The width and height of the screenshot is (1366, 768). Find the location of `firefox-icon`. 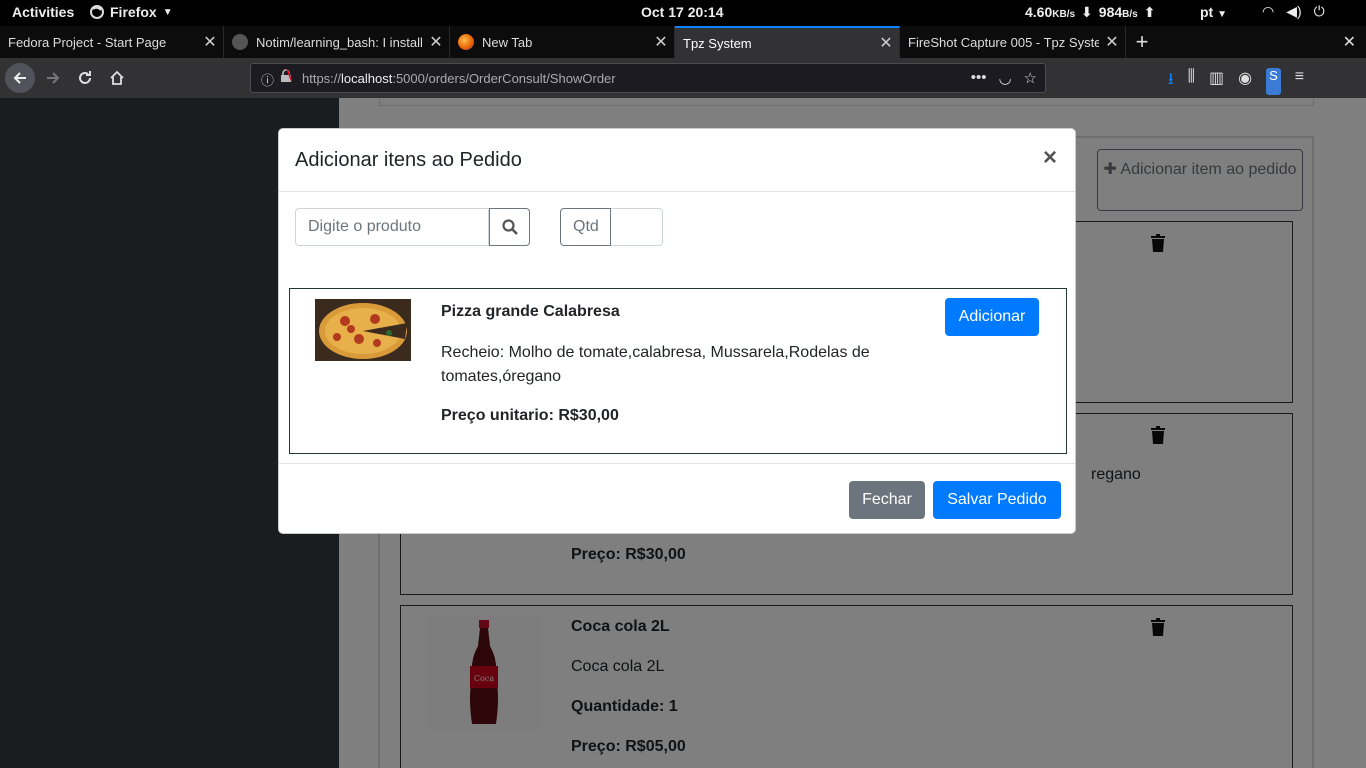

firefox-icon is located at coordinates (466, 42).